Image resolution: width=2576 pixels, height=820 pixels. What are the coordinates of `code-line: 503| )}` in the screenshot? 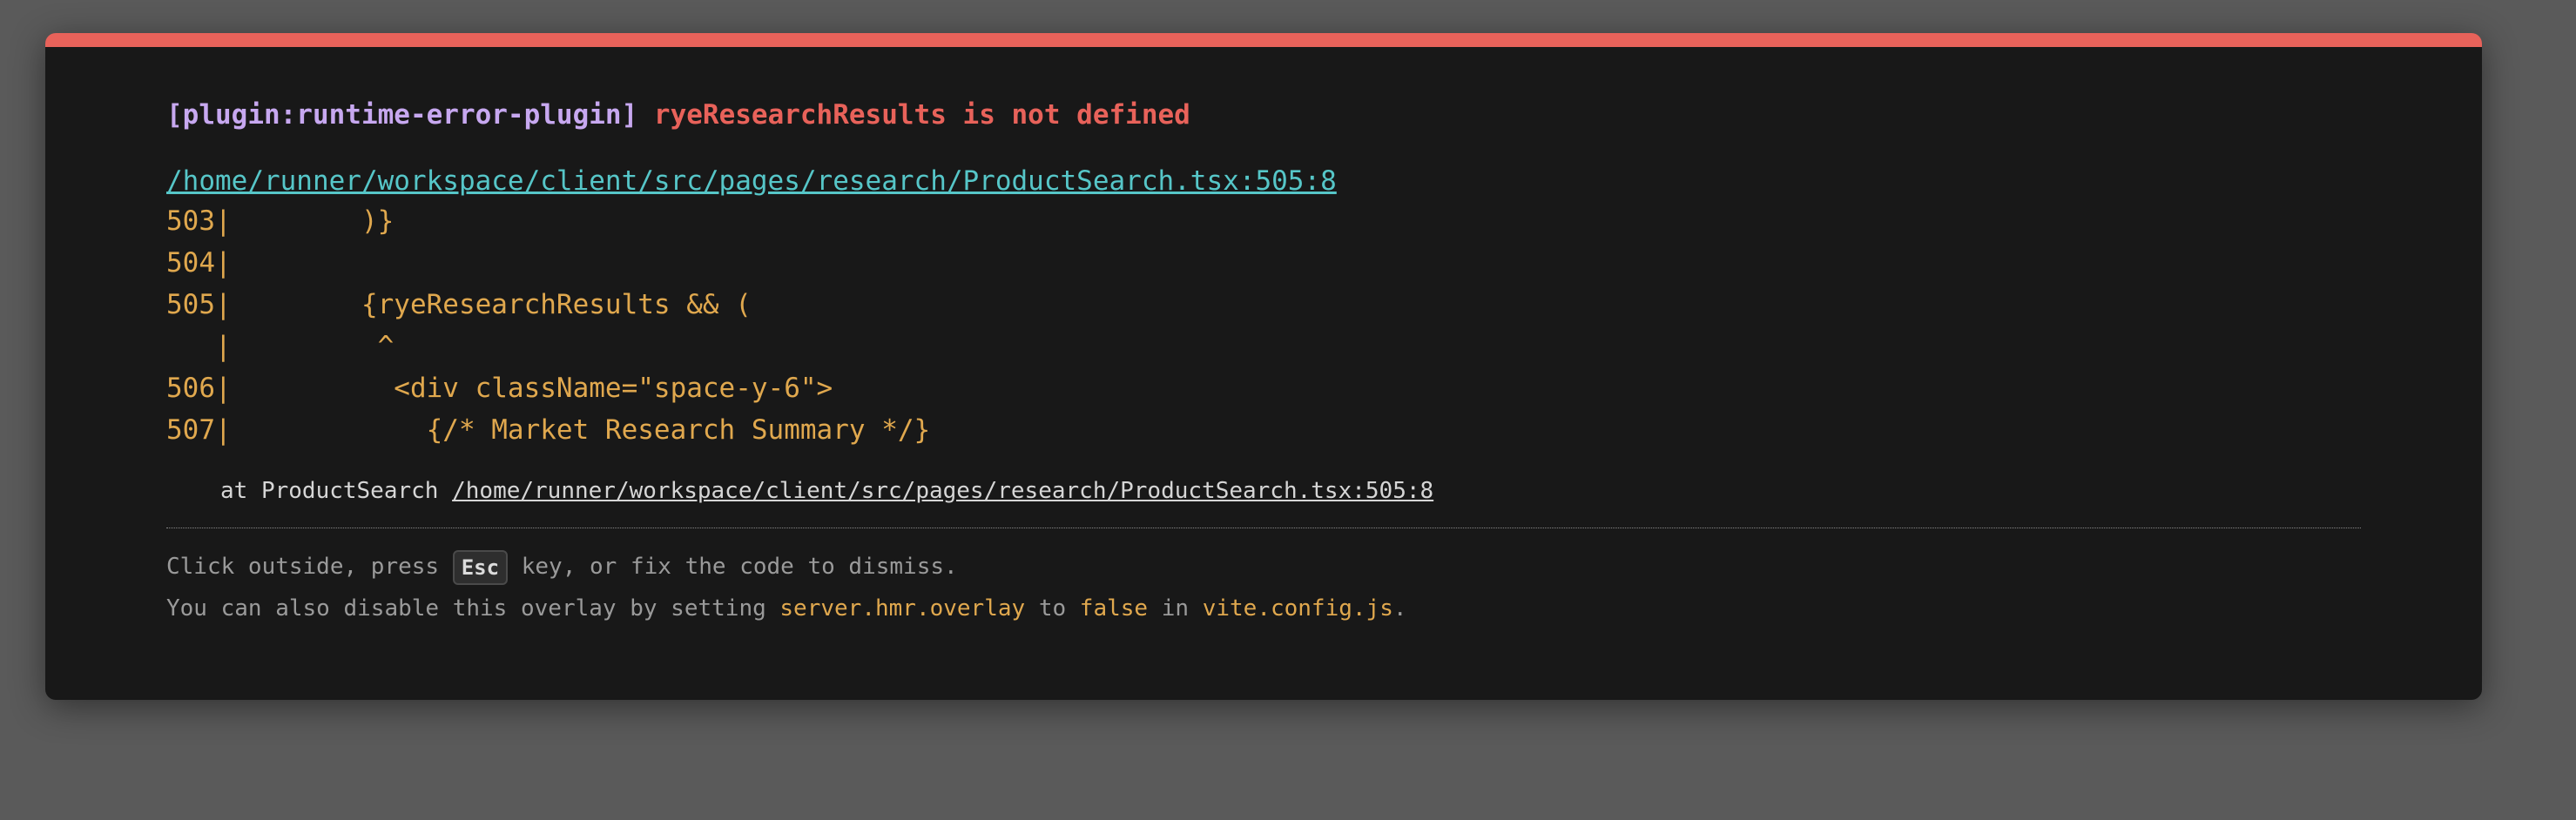 It's located at (280, 221).